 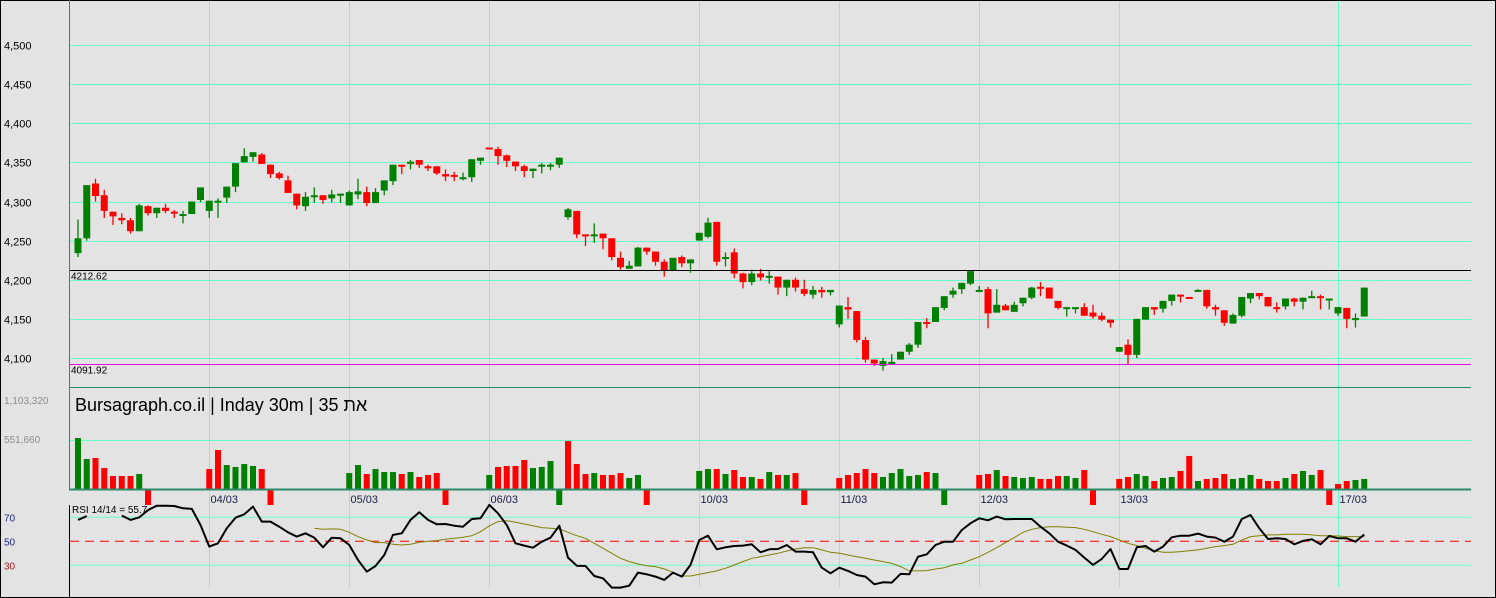 I want to click on date-label: 12/03, so click(x=995, y=500).